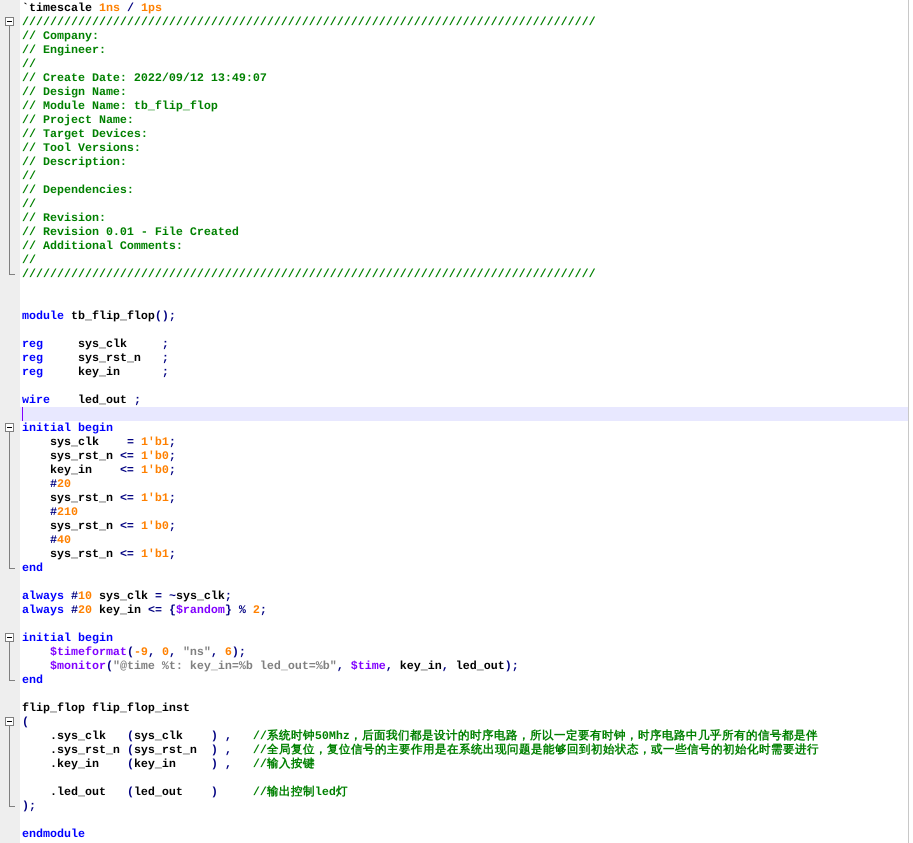 The width and height of the screenshot is (913, 843). Describe the element at coordinates (102, 246) in the screenshot. I see `code-line: // Additional Comments:` at that location.